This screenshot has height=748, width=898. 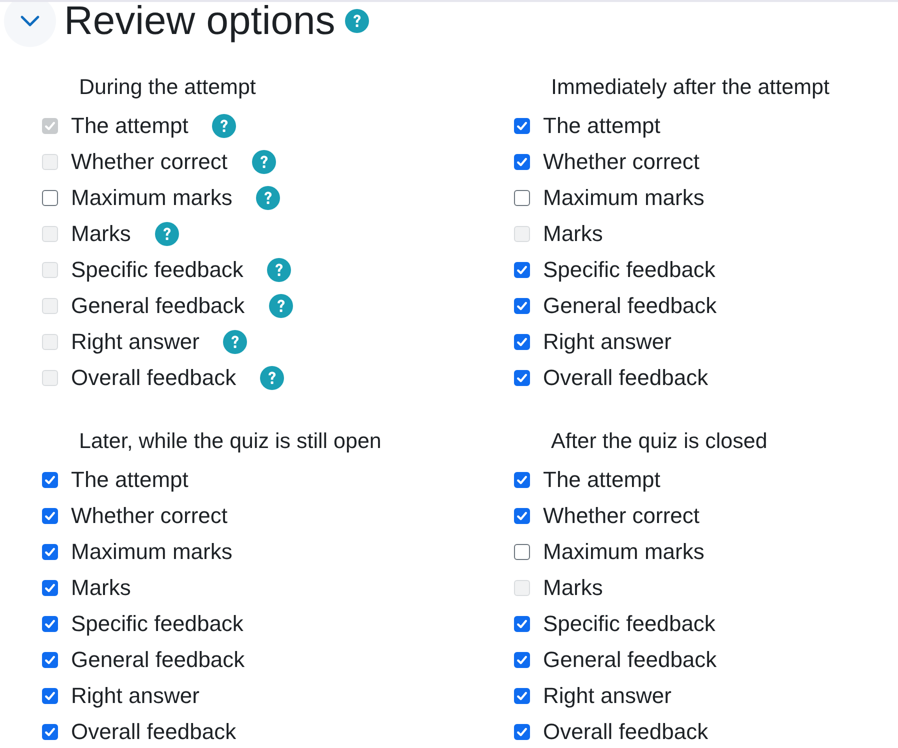 I want to click on group-heading: During the attempt, so click(x=168, y=87).